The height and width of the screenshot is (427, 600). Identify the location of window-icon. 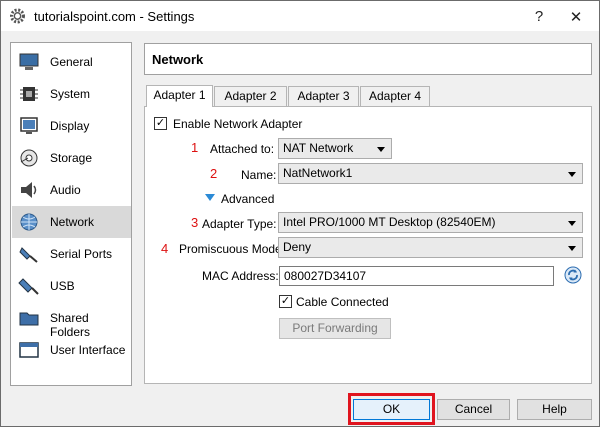
(29, 350).